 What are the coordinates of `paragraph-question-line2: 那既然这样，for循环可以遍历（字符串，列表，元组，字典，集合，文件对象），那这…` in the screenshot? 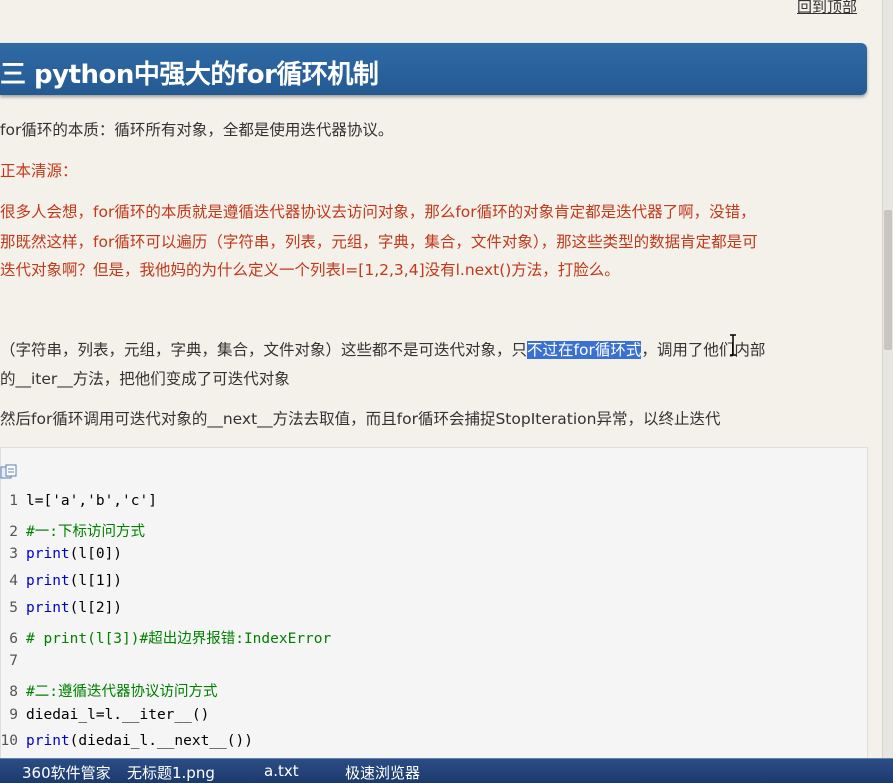 It's located at (379, 242).